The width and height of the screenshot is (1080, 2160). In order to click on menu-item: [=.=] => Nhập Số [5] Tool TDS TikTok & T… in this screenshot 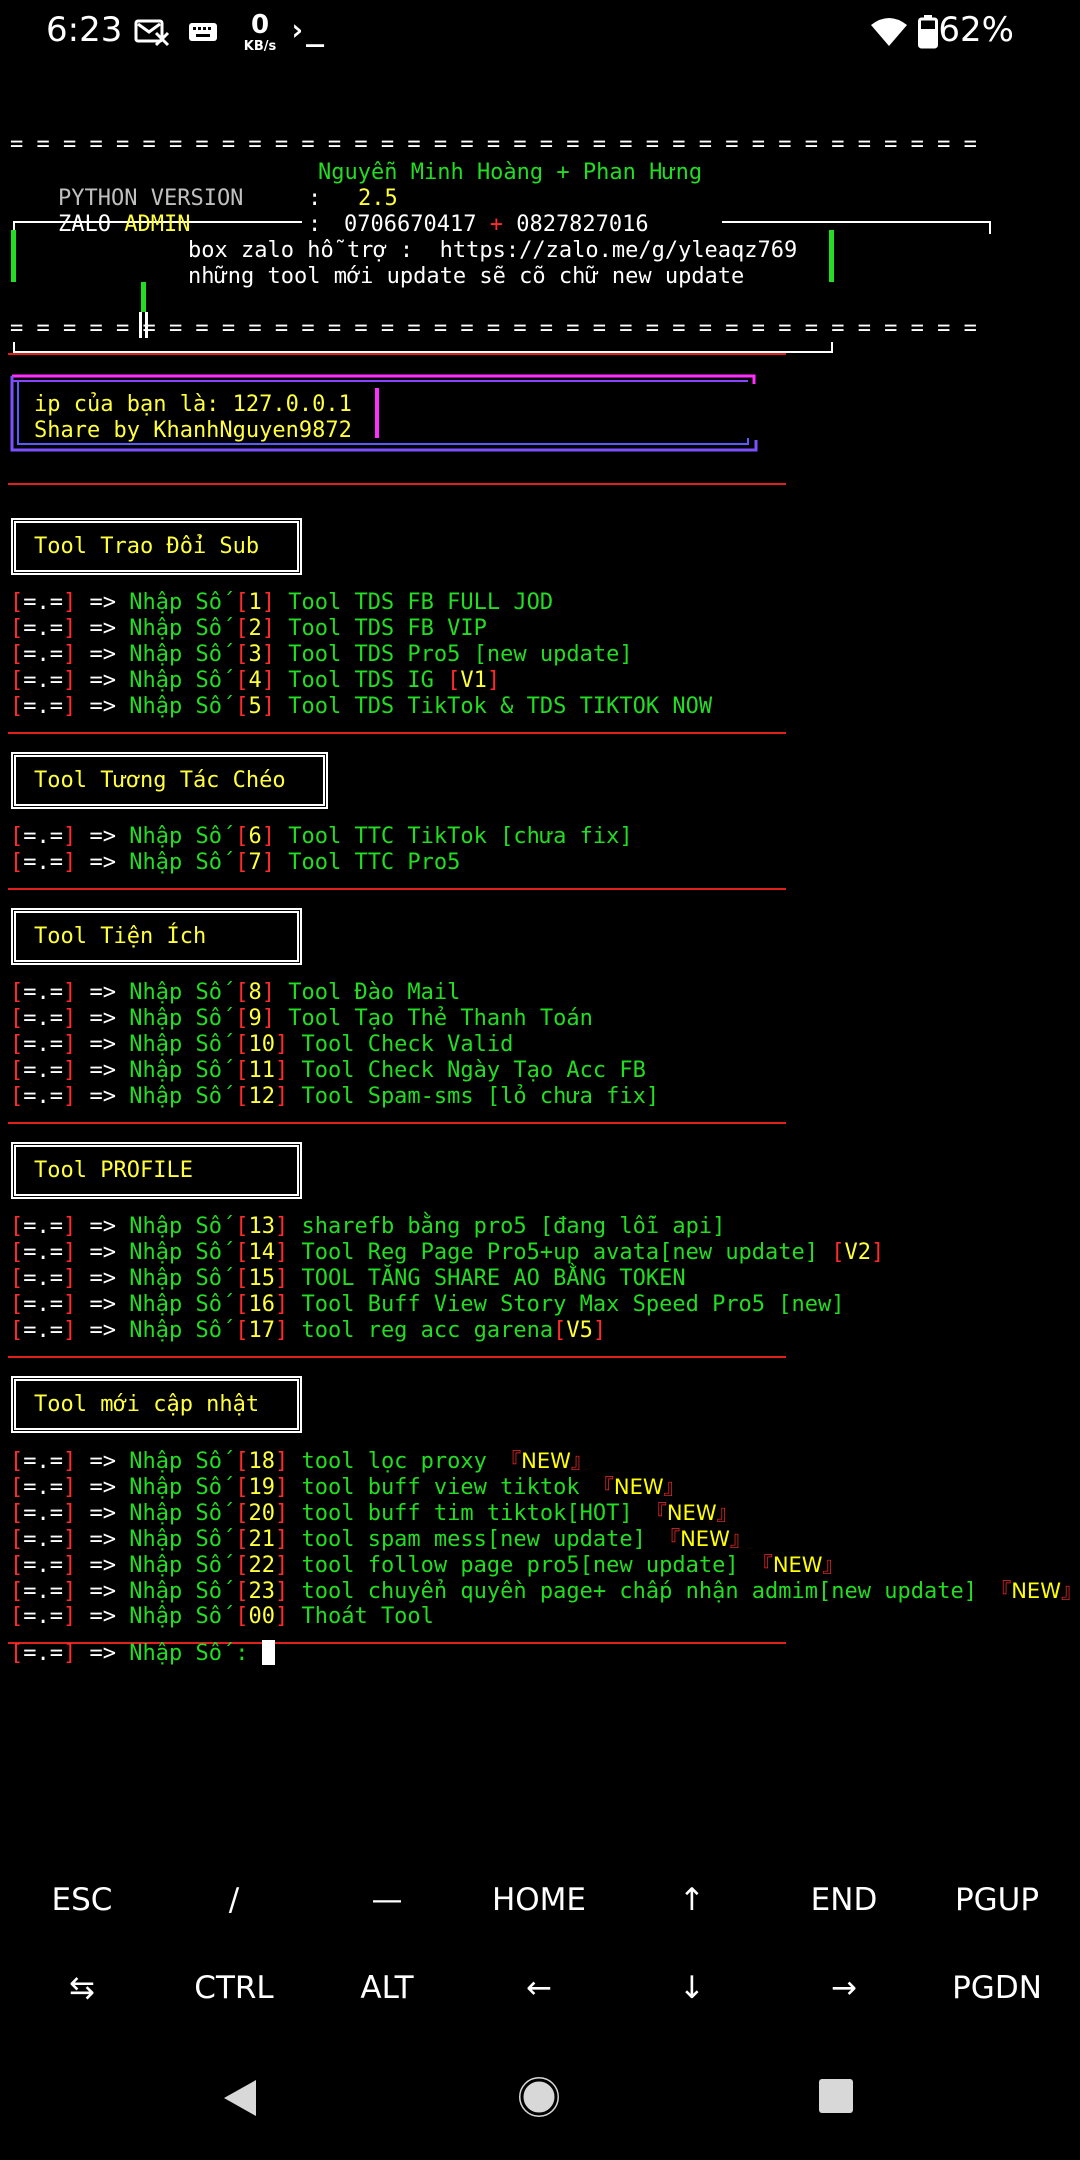, I will do `click(361, 707)`.